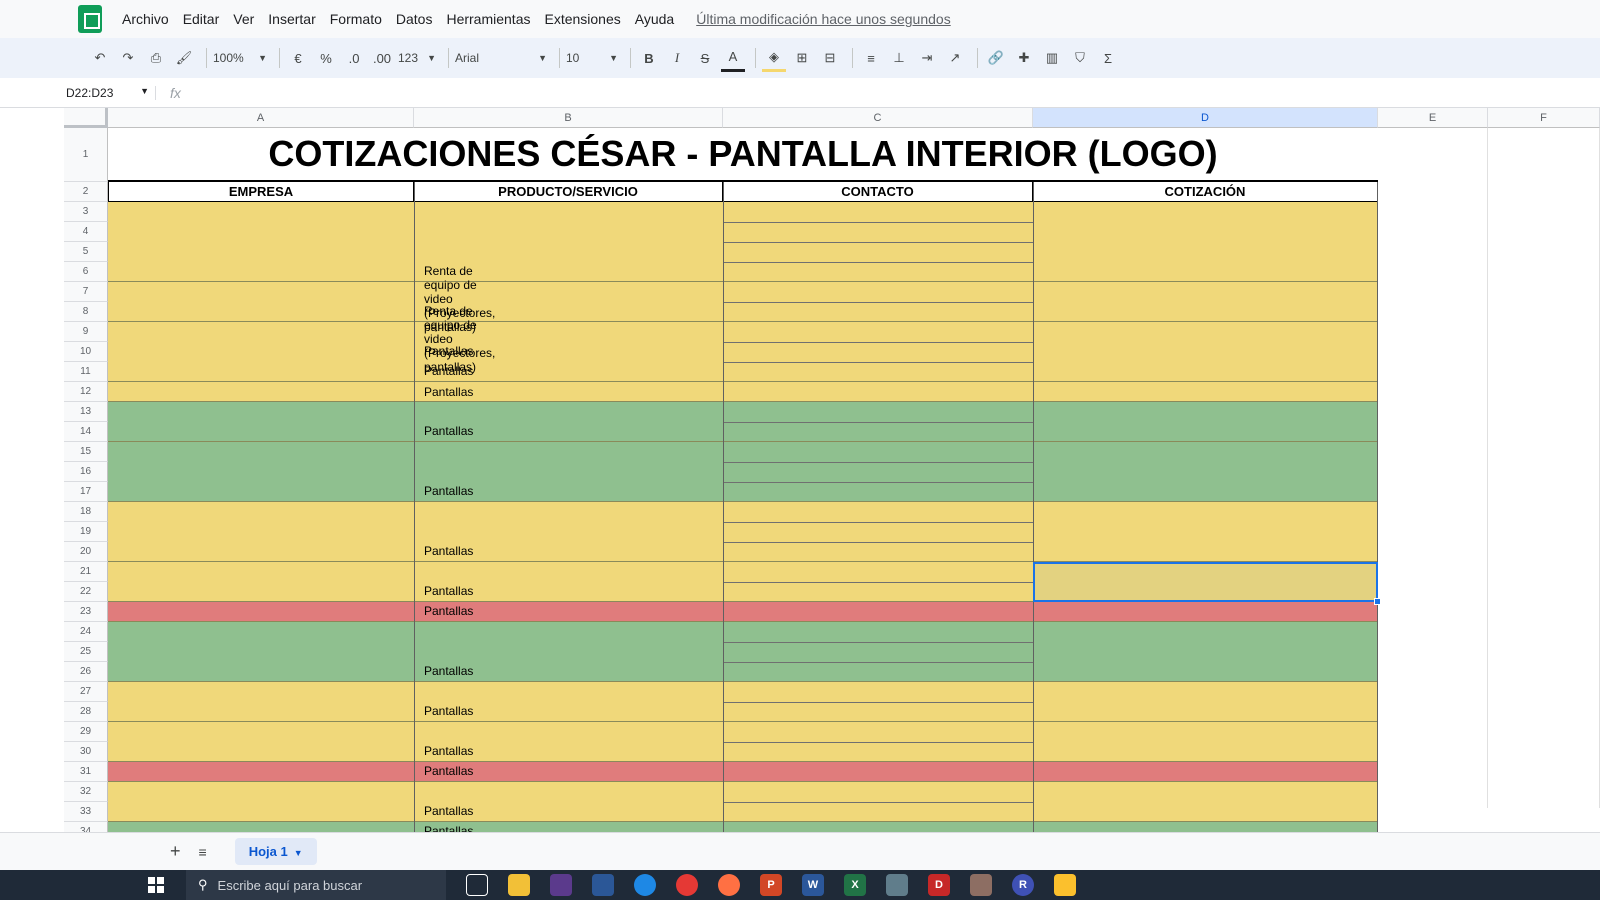 Image resolution: width=1600 pixels, height=900 pixels. What do you see at coordinates (477, 885) in the screenshot?
I see `task-view-icon` at bounding box center [477, 885].